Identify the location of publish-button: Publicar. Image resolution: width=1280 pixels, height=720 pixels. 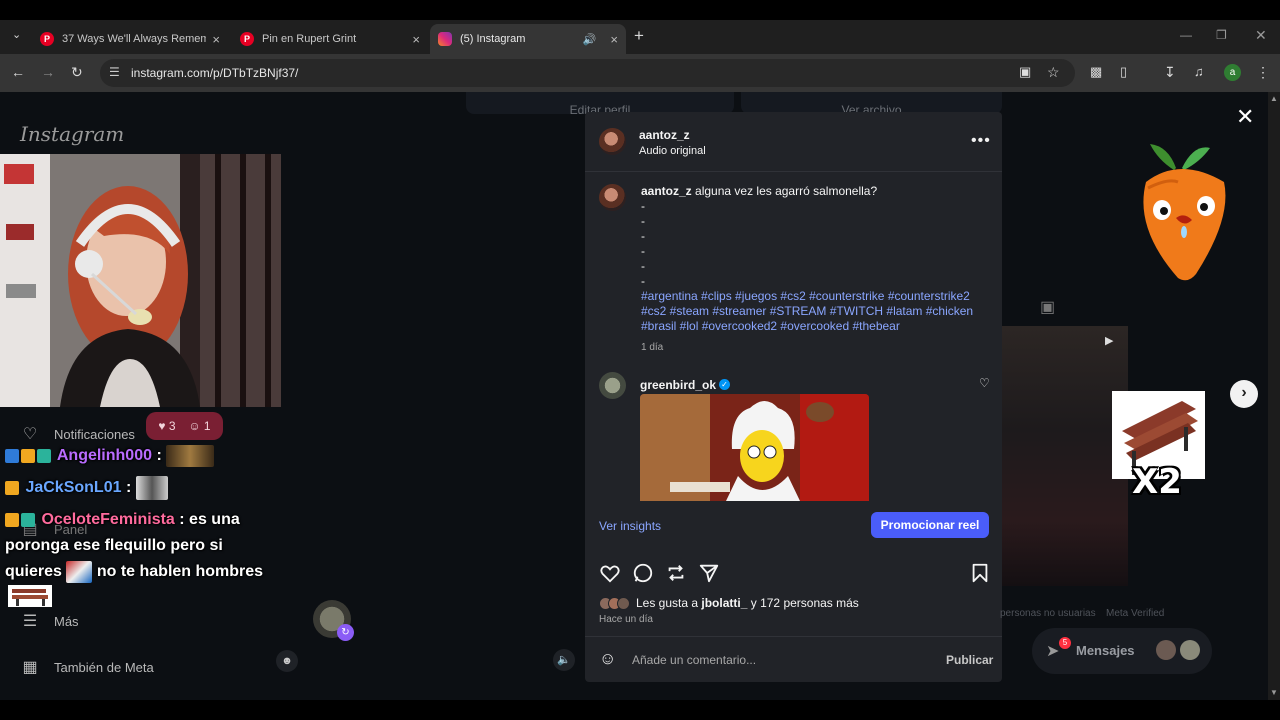
(969, 660).